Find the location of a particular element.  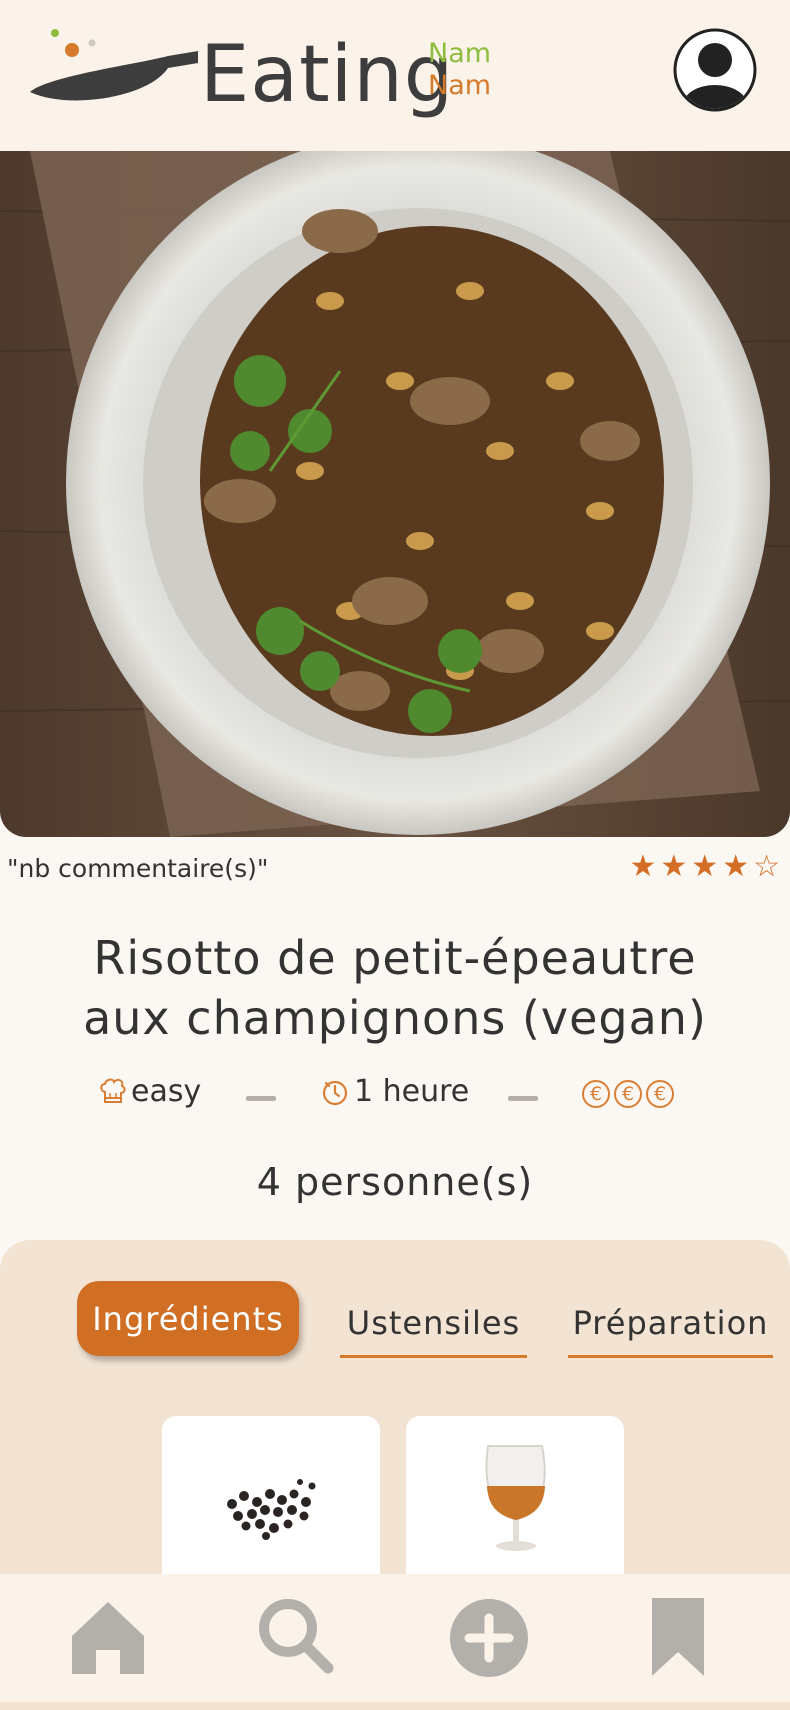

timer-icon is located at coordinates (335, 1092).